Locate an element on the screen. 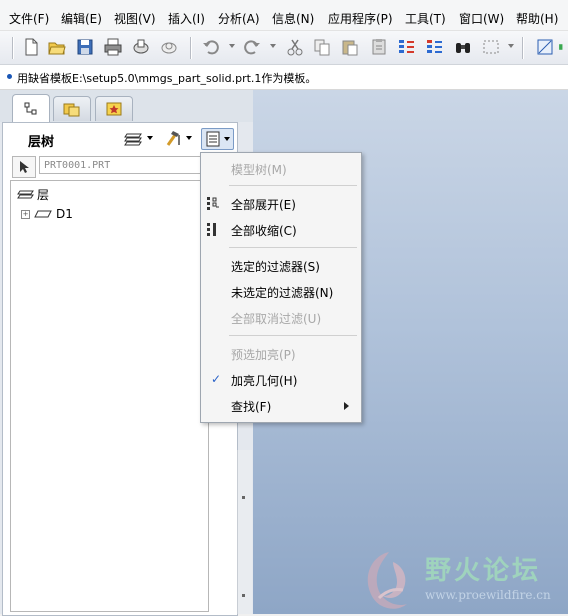  menu-item-model-tree: 模型树(M) is located at coordinates (259, 170).